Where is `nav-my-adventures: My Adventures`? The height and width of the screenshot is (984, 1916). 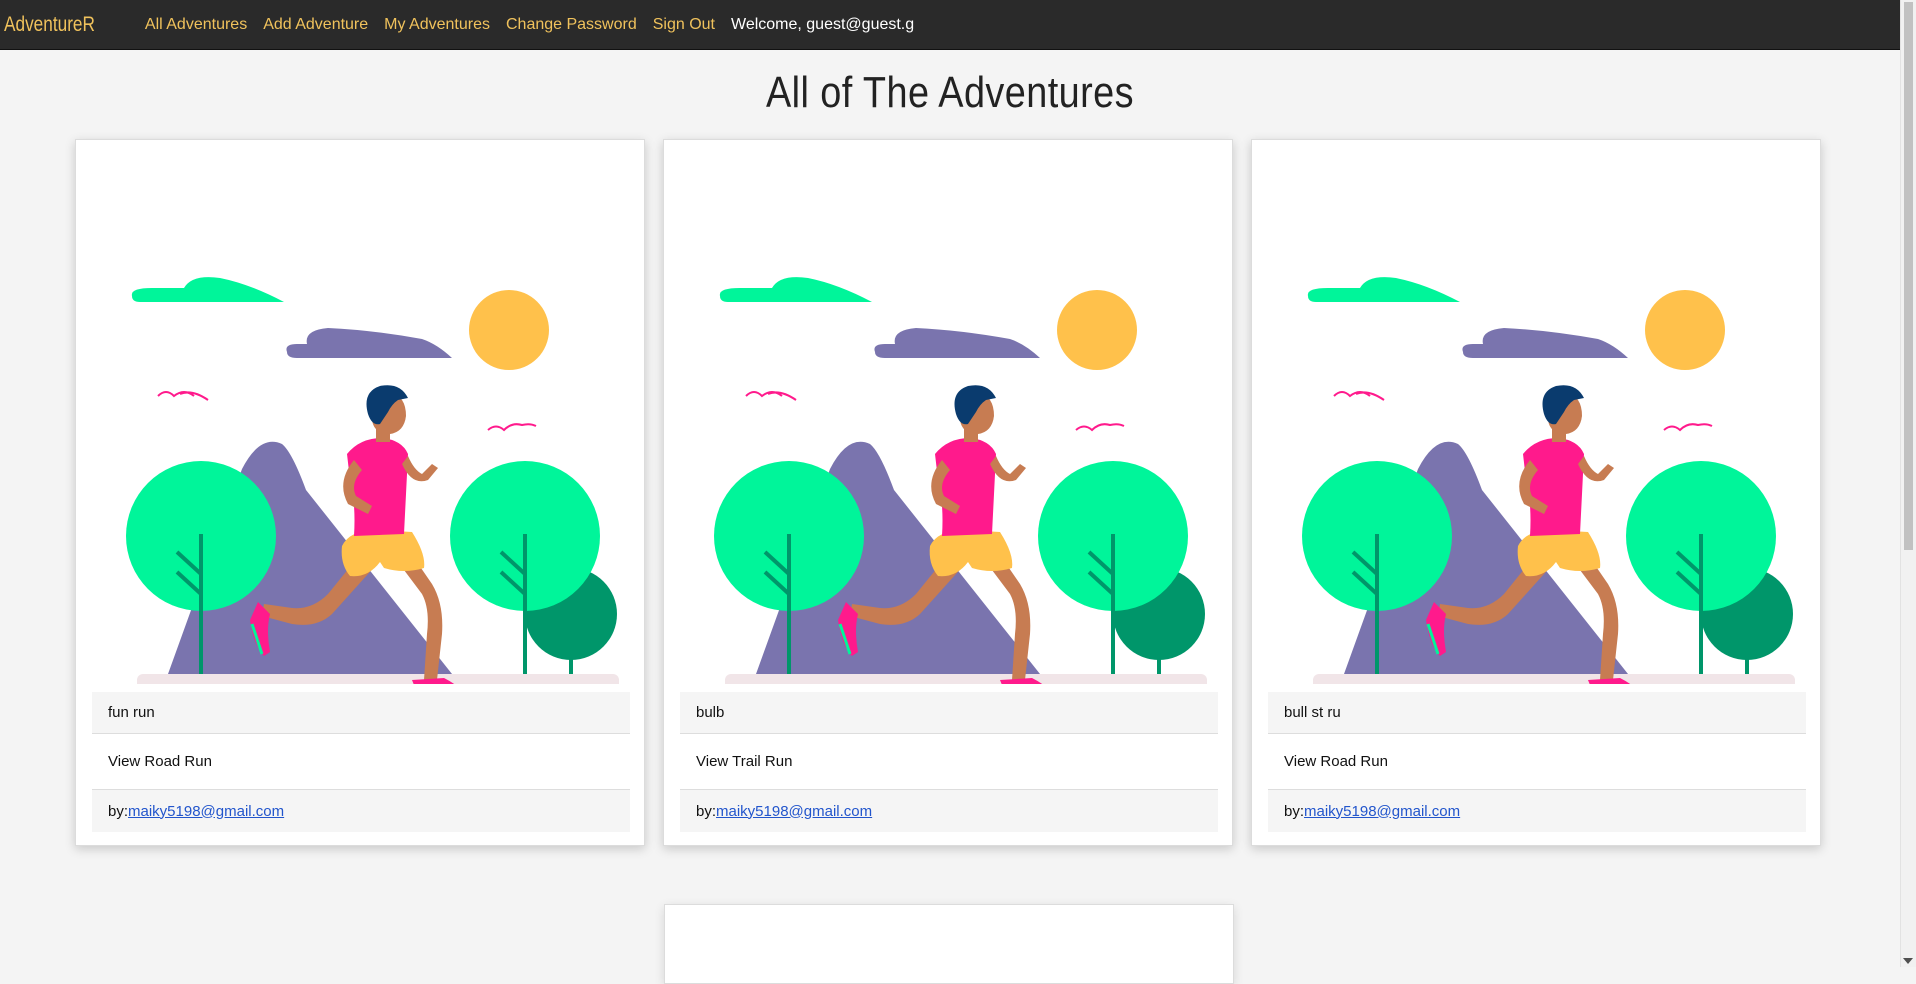
nav-my-adventures: My Adventures is located at coordinates (437, 25).